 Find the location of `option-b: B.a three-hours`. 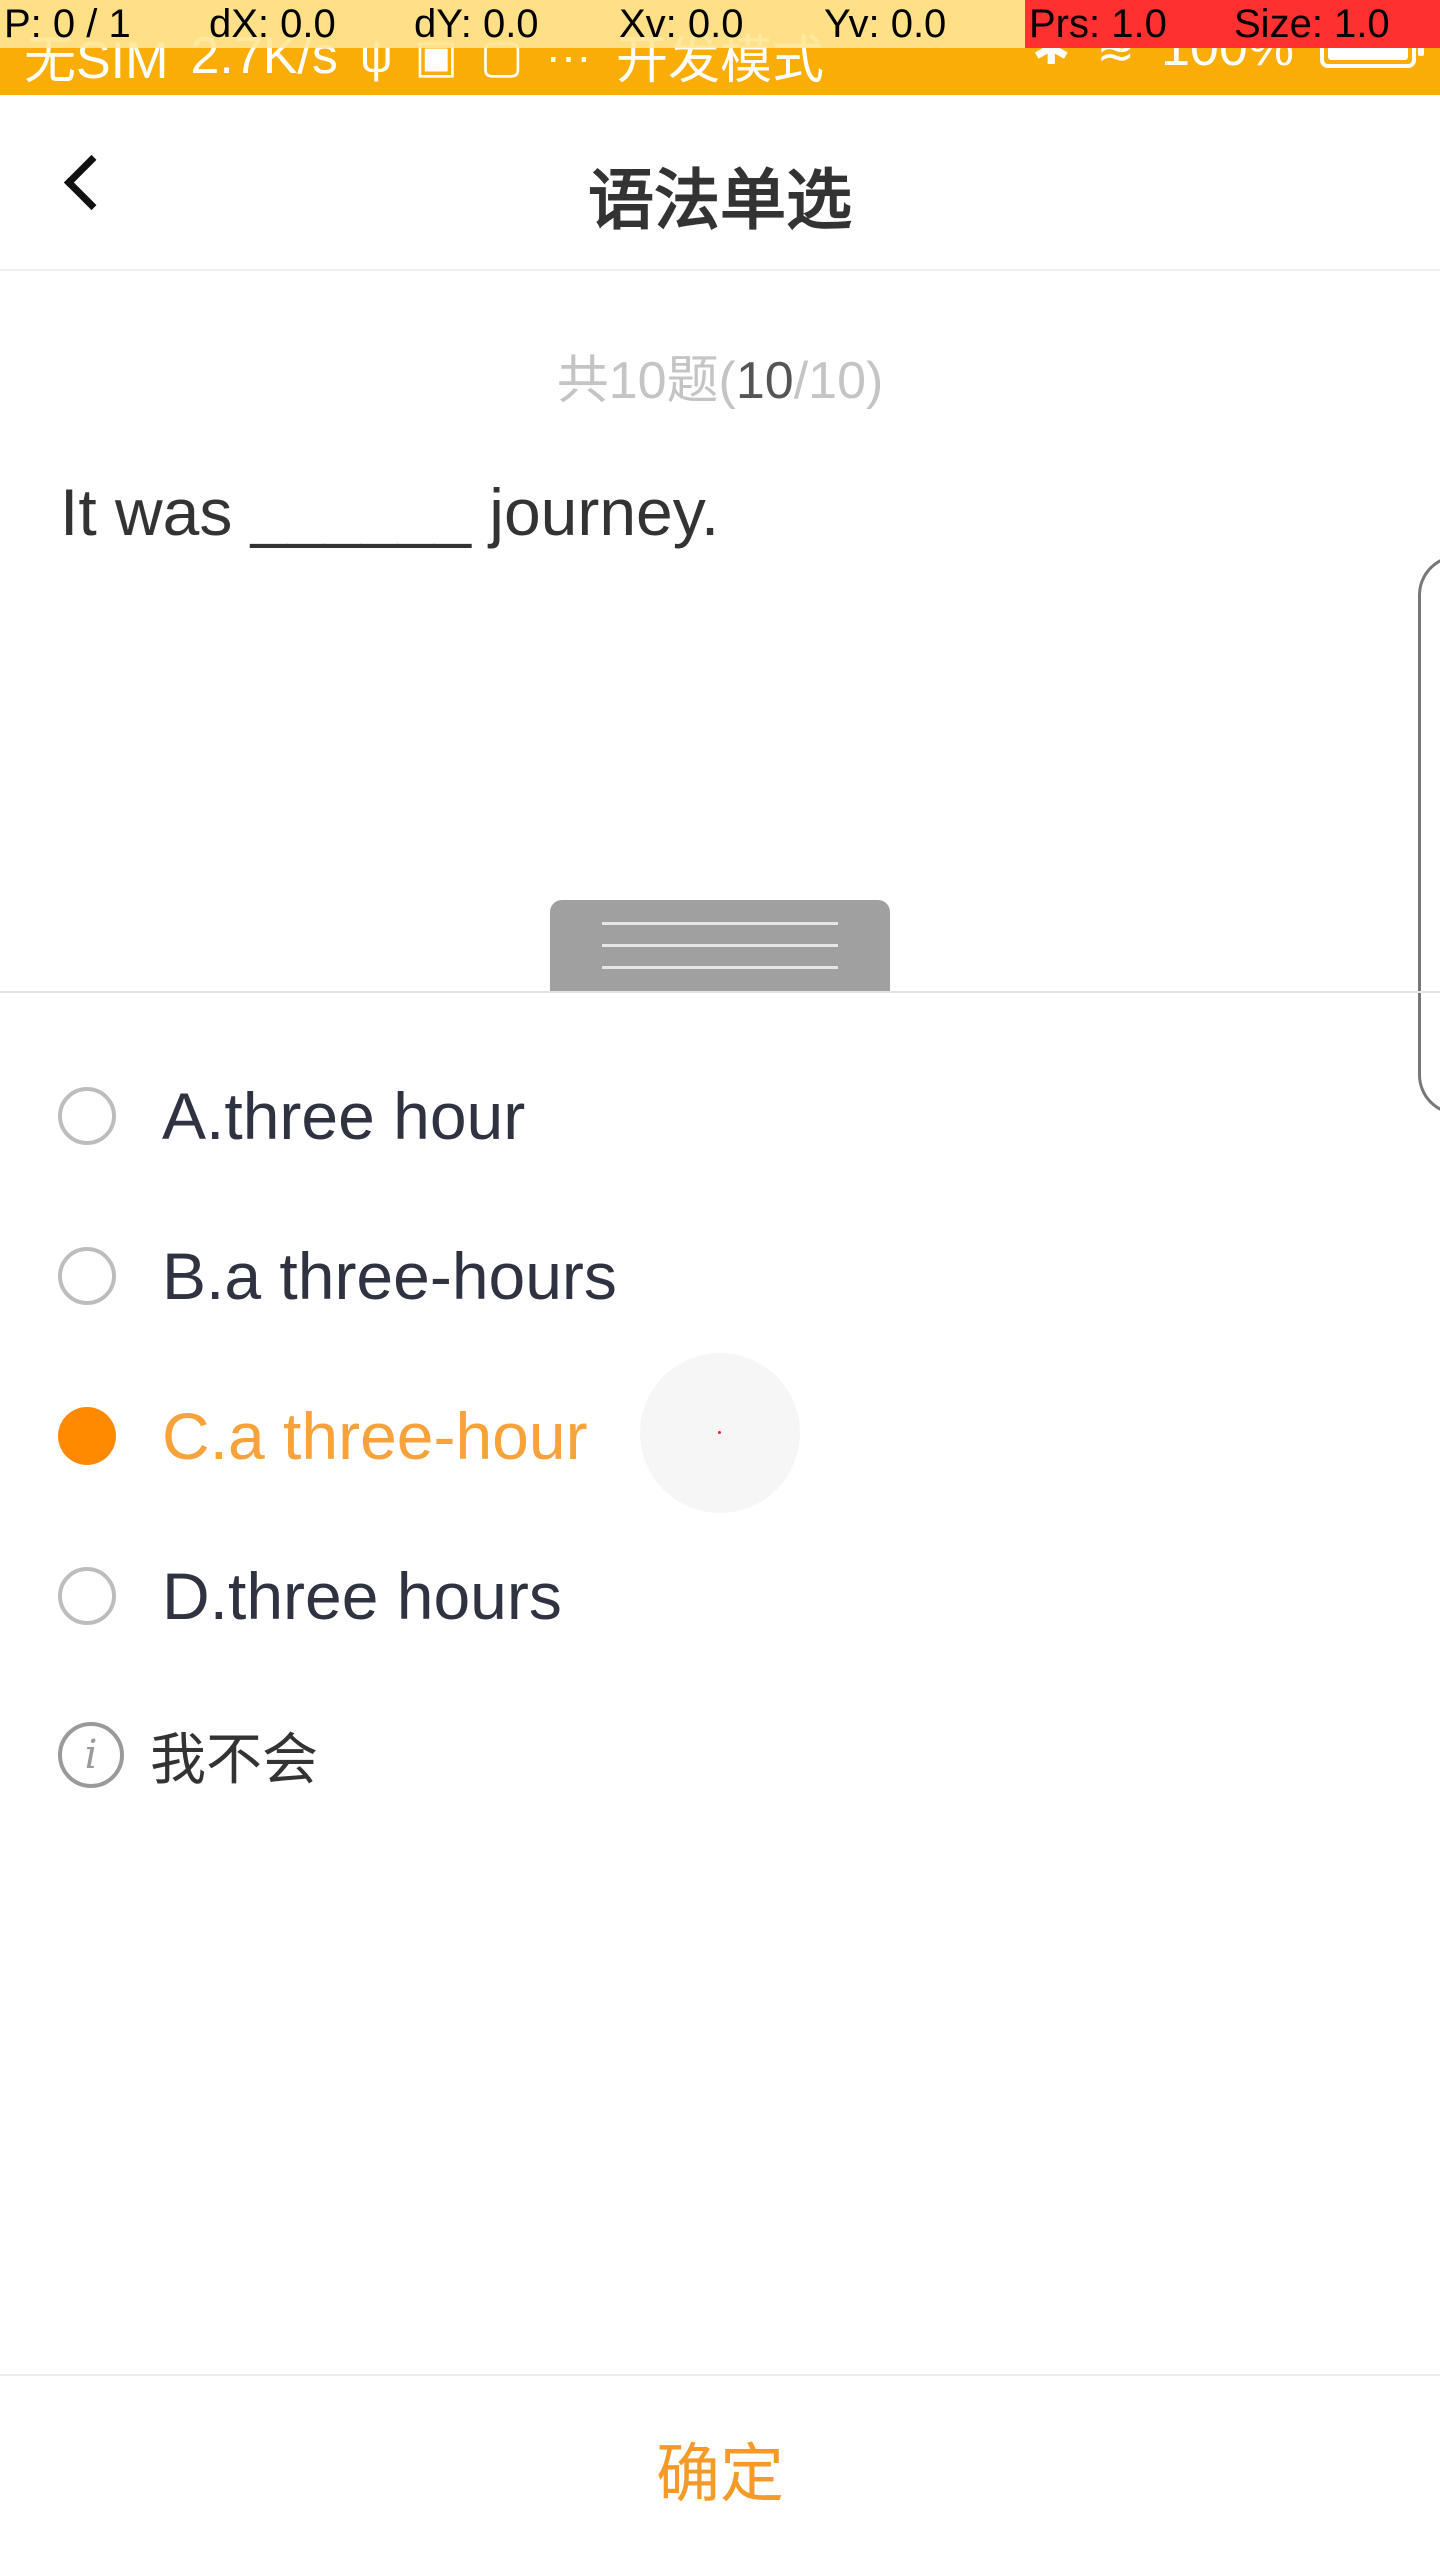

option-b: B.a three-hours is located at coordinates (337, 1276).